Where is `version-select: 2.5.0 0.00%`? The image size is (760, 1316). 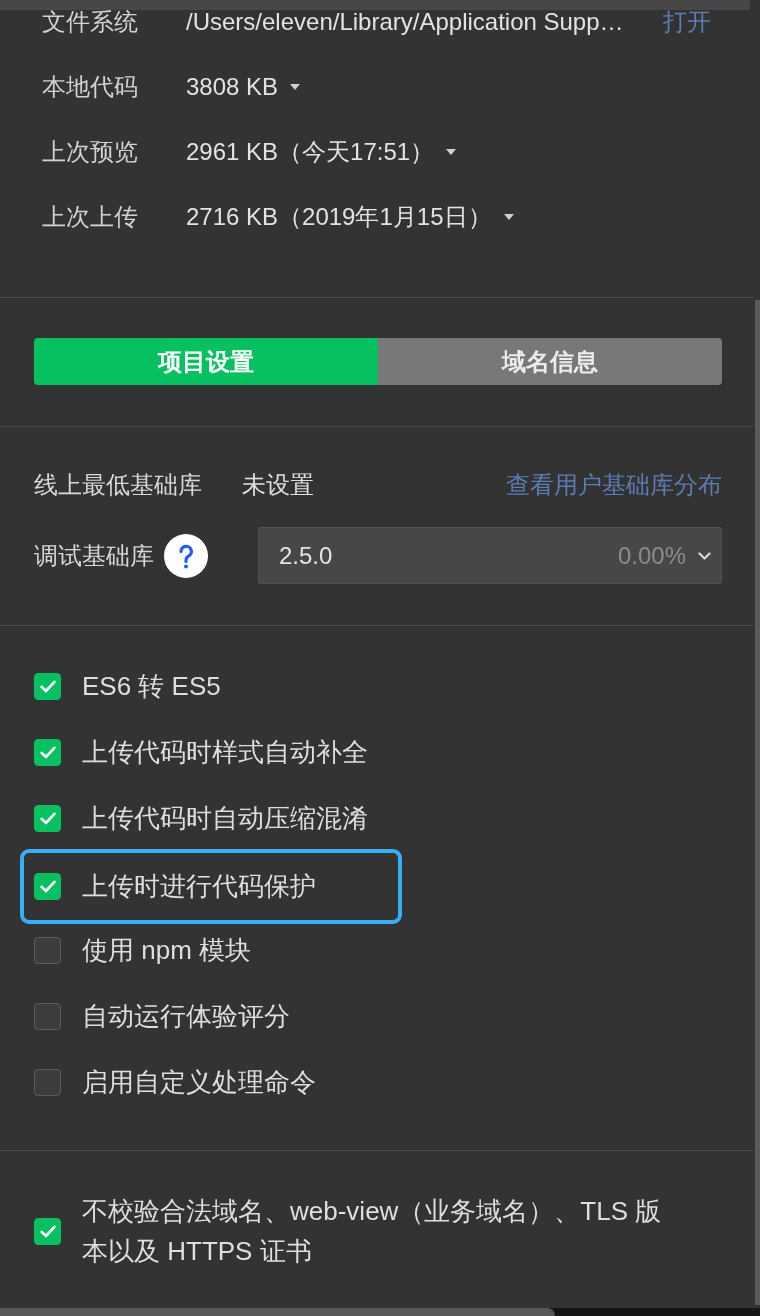 version-select: 2.5.0 0.00% is located at coordinates (490, 555).